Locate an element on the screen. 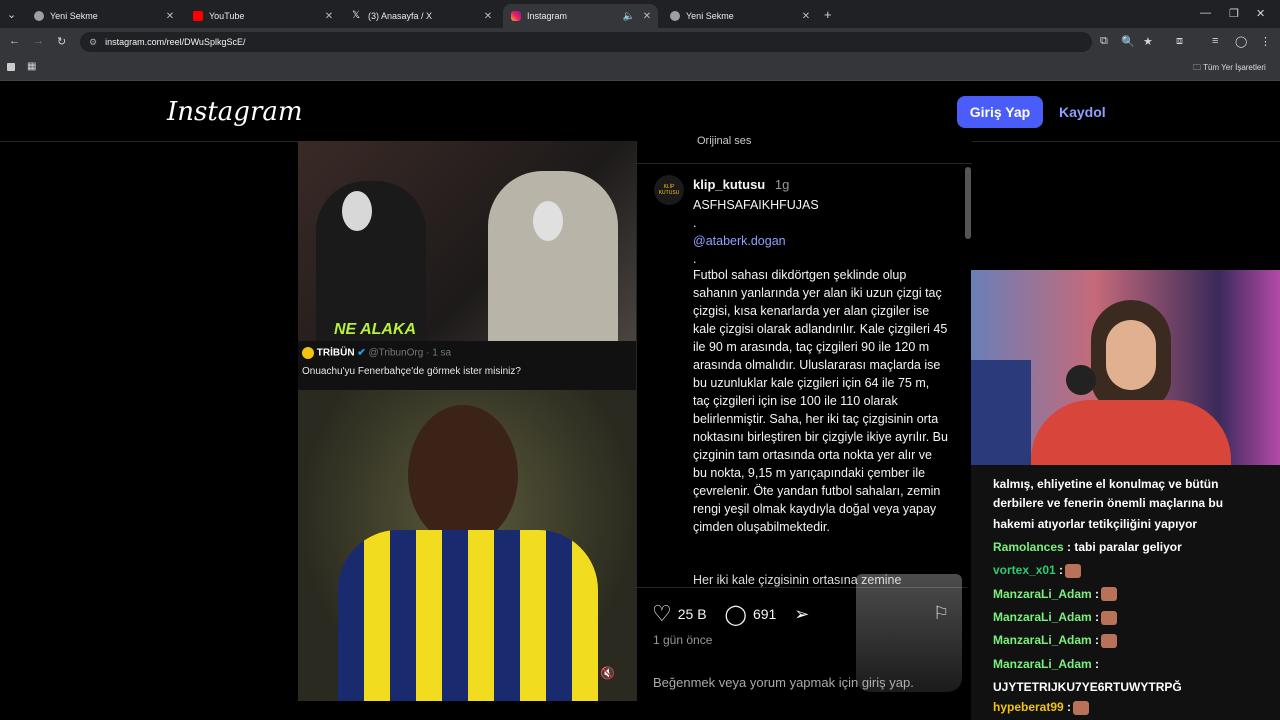 Image resolution: width=1280 pixels, height=720 pixels. all-bookmarks: 🗀 Tüm Yer İşaretleri is located at coordinates (1229, 69).